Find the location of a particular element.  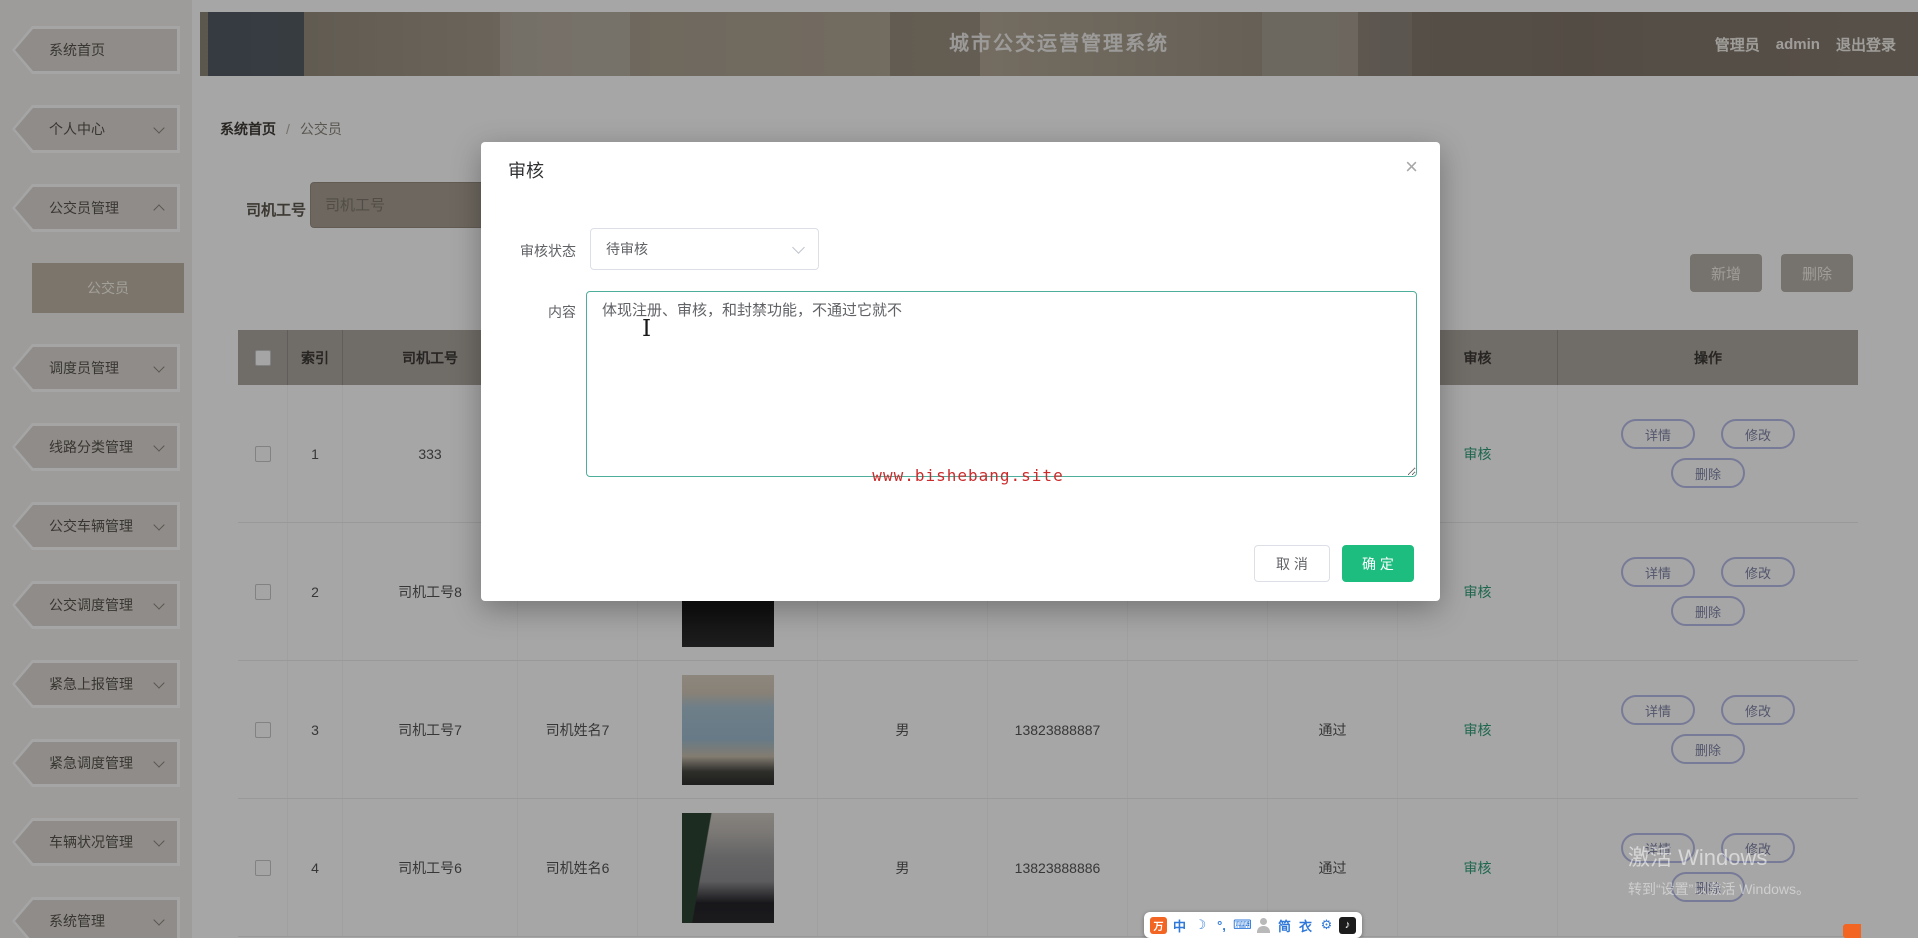

content-field-label: 内容 is located at coordinates (562, 312).